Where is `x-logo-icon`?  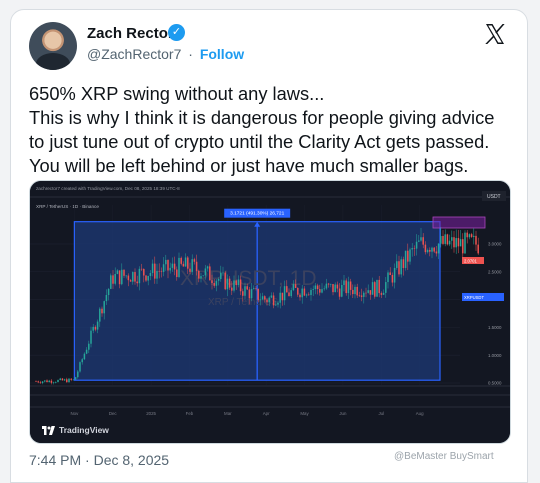
x-logo-icon is located at coordinates (495, 34).